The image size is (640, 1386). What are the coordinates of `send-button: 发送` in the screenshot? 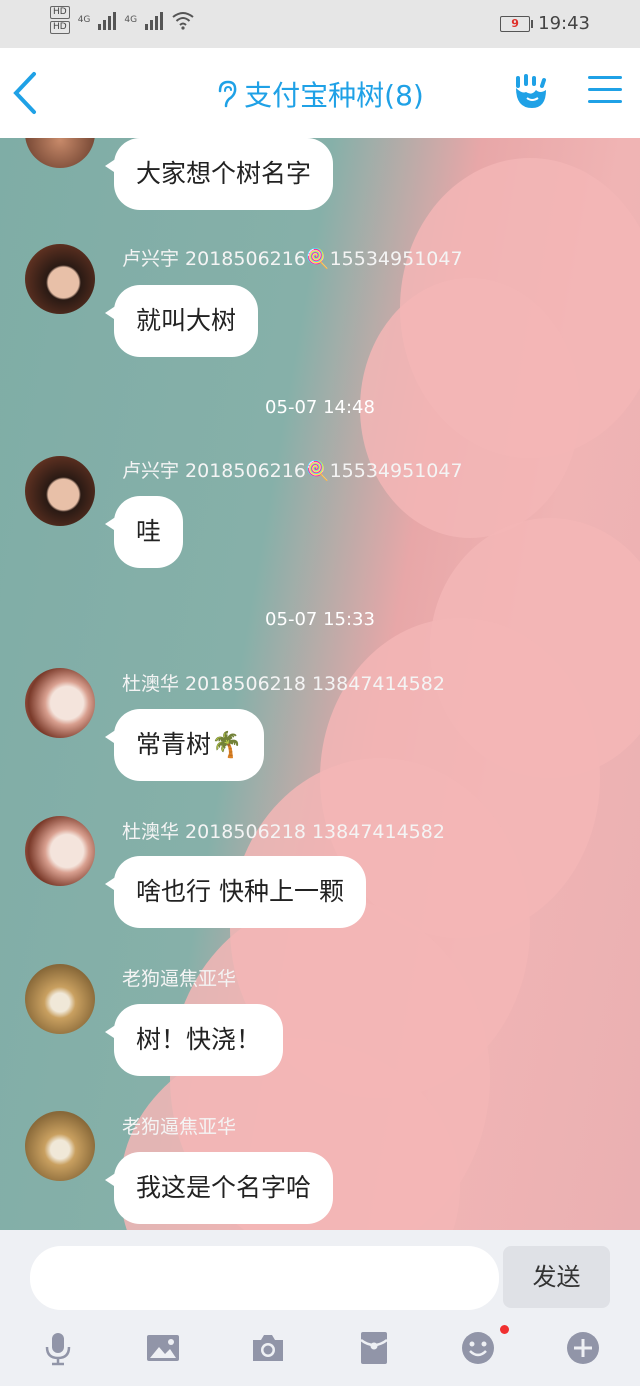 It's located at (556, 1277).